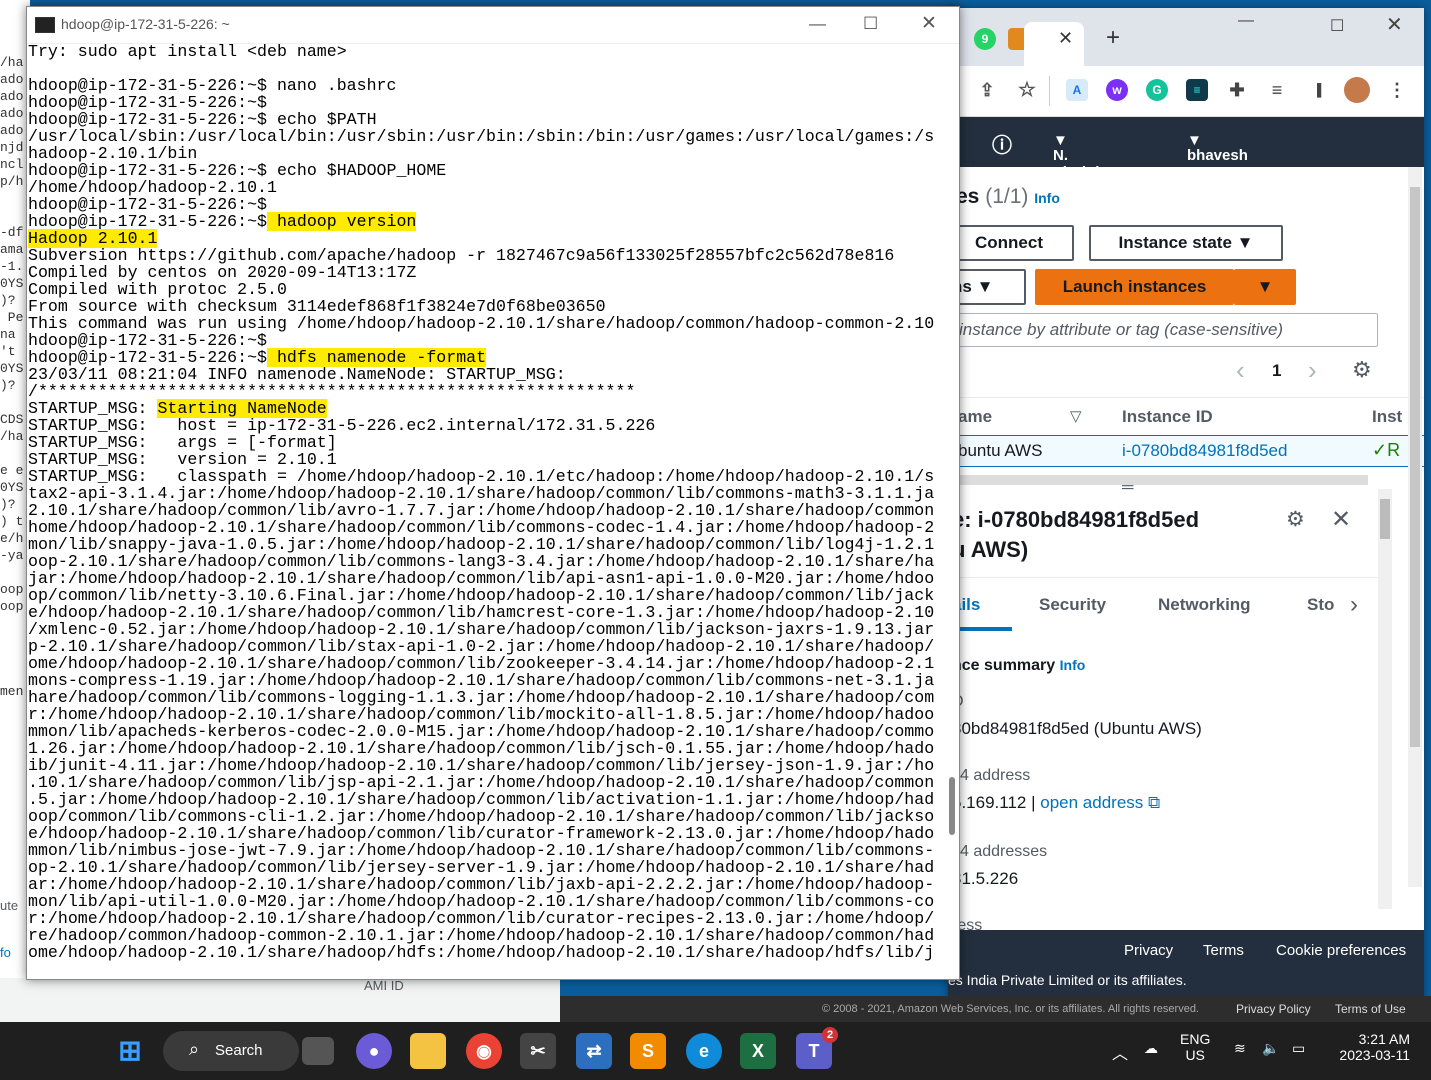 The width and height of the screenshot is (1431, 1080). I want to click on footer-cookie-link: Cookie preferences, so click(1341, 950).